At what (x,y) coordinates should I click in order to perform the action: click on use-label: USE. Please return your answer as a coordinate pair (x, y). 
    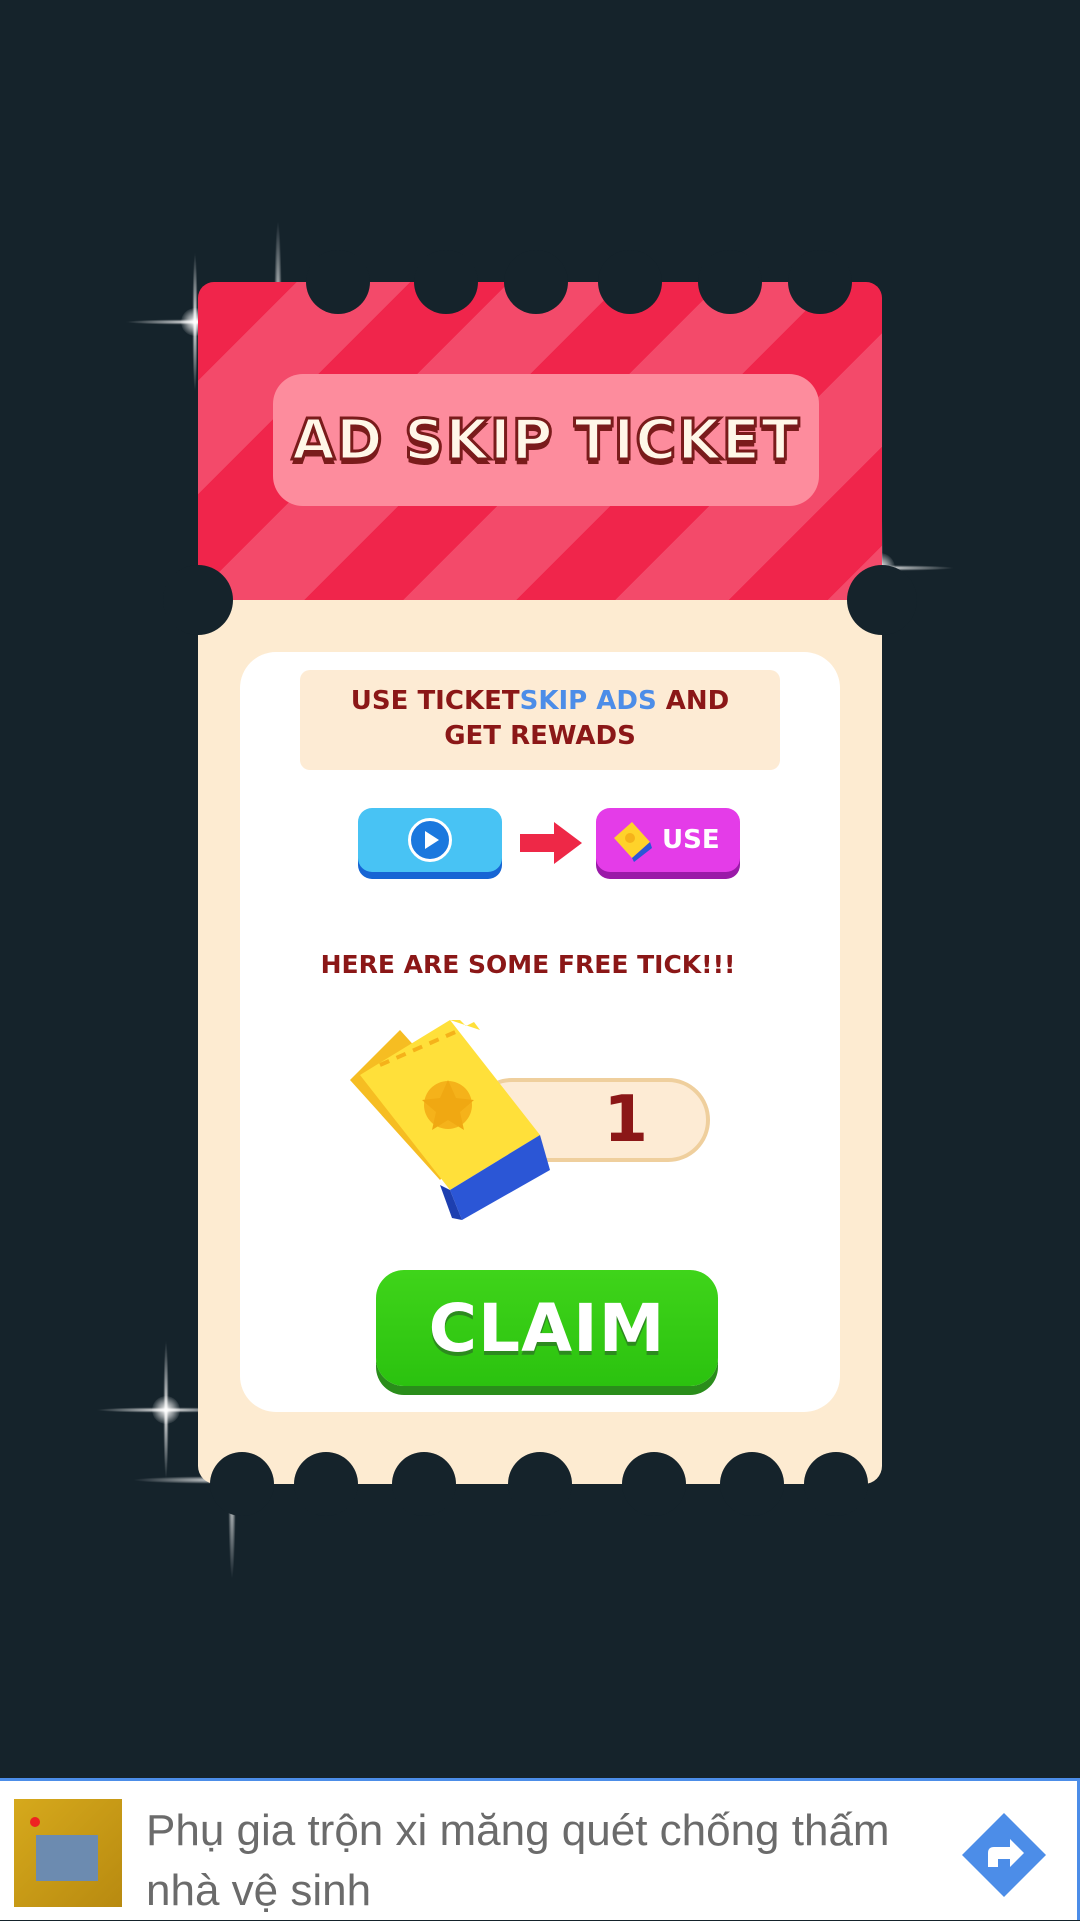
    Looking at the image, I should click on (691, 840).